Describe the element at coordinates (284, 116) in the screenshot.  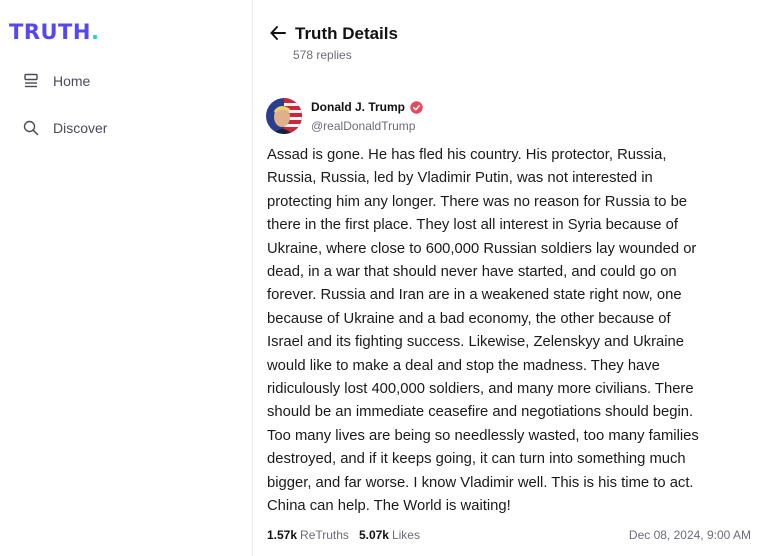
I see `avatar` at that location.